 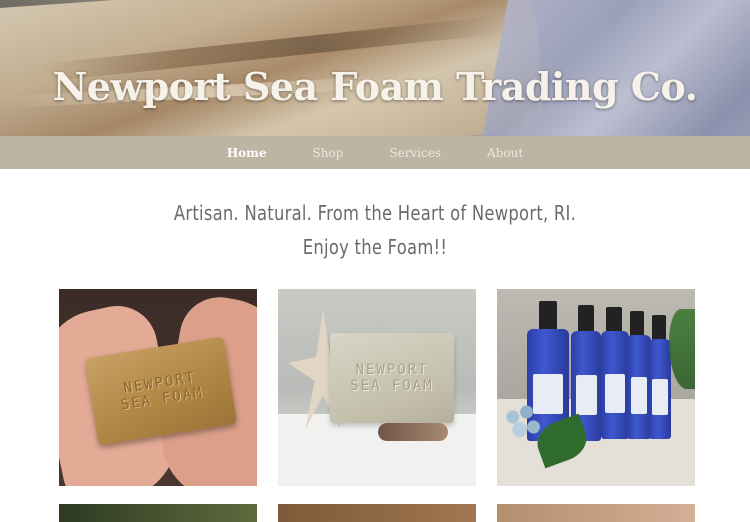 I want to click on soap-bar-white: NEWPORT SEA FOAM, so click(x=392, y=378).